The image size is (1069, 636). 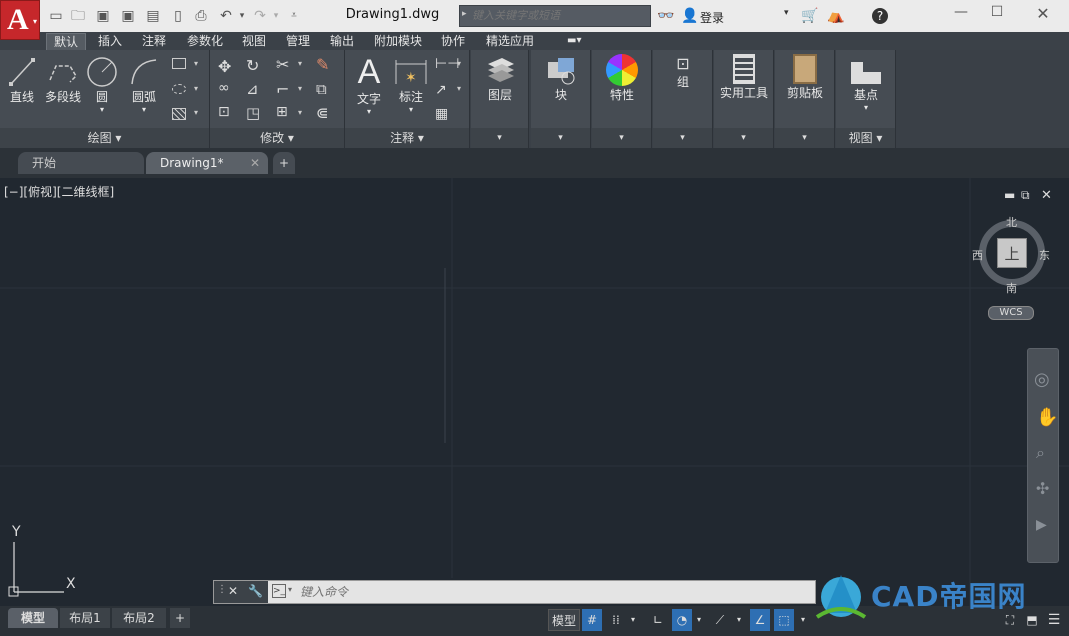 I want to click on layers-tool: 图层, so click(x=500, y=79).